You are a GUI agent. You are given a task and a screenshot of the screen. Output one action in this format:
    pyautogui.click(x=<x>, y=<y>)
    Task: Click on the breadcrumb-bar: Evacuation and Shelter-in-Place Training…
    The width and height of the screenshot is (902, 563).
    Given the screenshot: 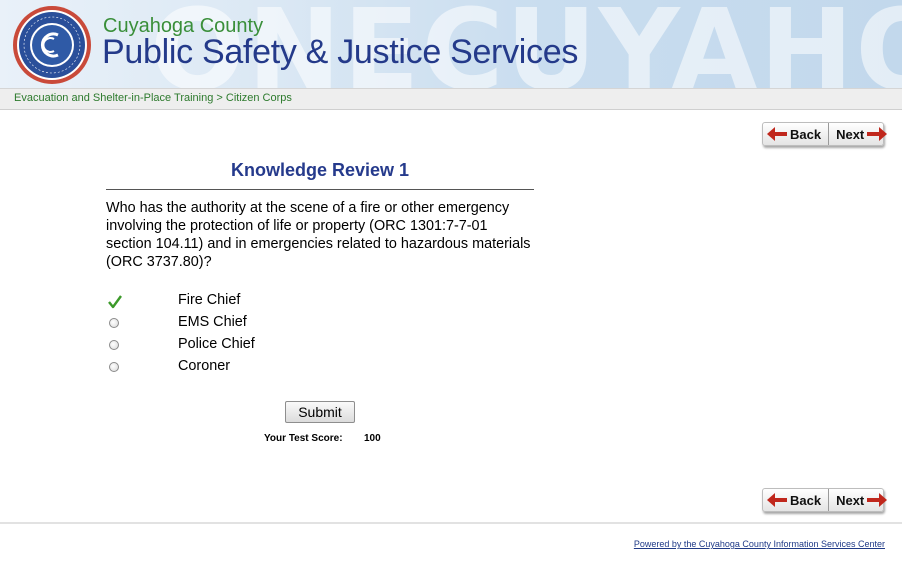 What is the action you would take?
    pyautogui.click(x=451, y=99)
    